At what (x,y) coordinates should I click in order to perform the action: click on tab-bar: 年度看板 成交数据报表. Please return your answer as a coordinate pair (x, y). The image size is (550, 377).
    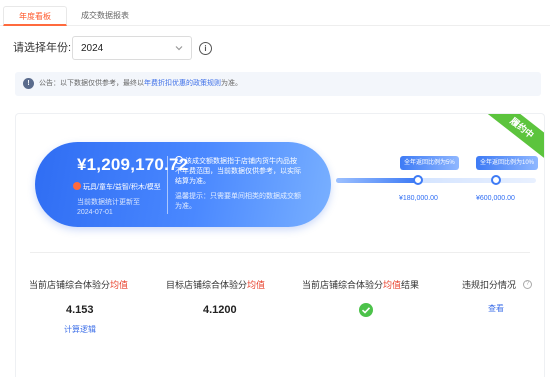
    Looking at the image, I should click on (275, 13).